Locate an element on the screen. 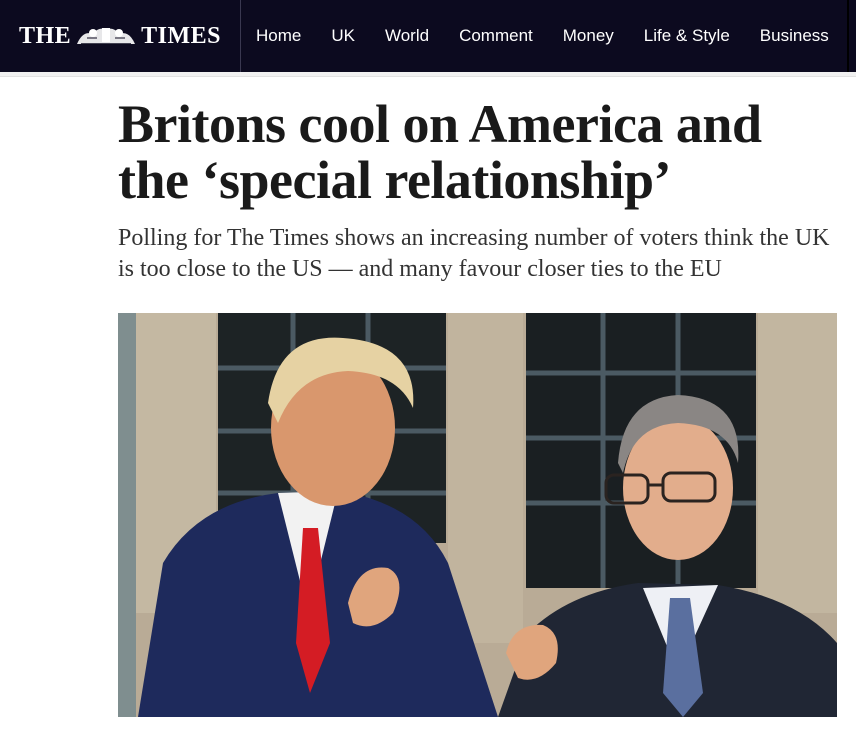  nav-item-life-style: Life & Style is located at coordinates (687, 36).